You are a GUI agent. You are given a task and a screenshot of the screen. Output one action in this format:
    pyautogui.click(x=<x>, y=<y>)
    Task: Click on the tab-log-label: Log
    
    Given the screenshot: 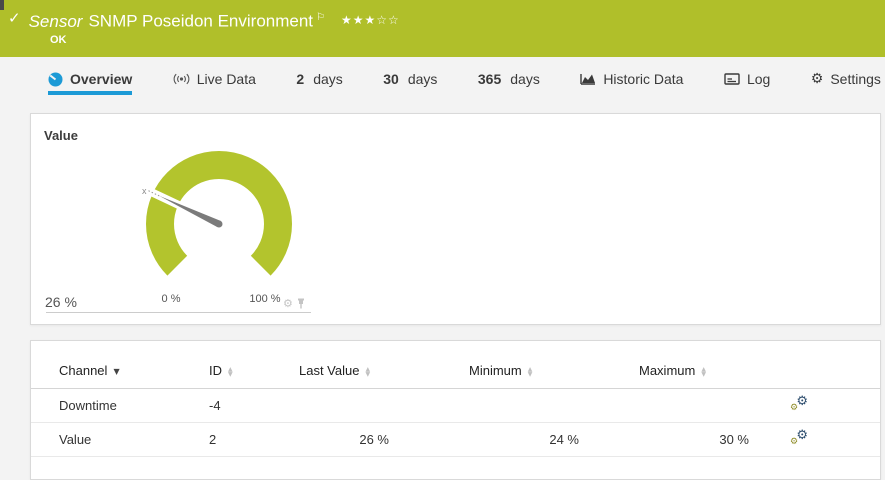 What is the action you would take?
    pyautogui.click(x=758, y=79)
    